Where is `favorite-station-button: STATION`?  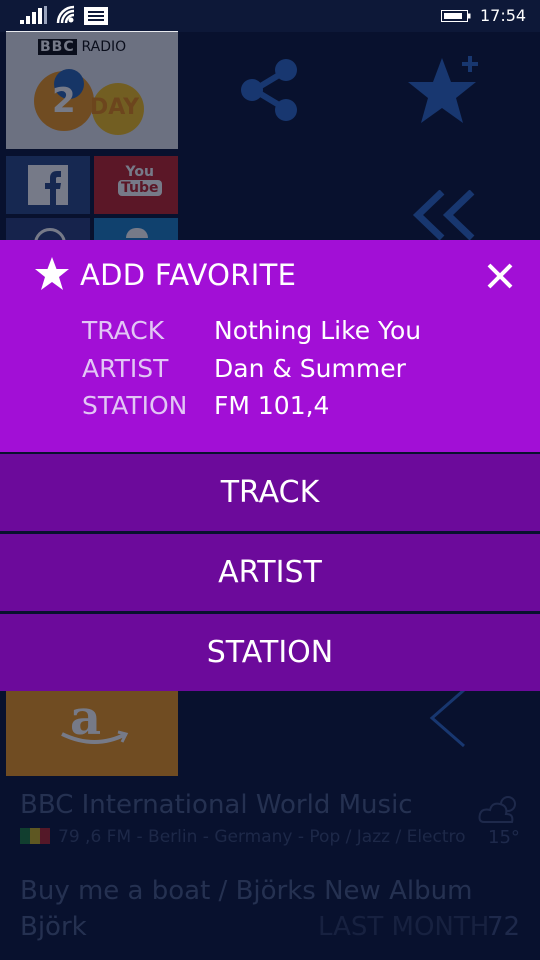
favorite-station-button: STATION is located at coordinates (270, 652).